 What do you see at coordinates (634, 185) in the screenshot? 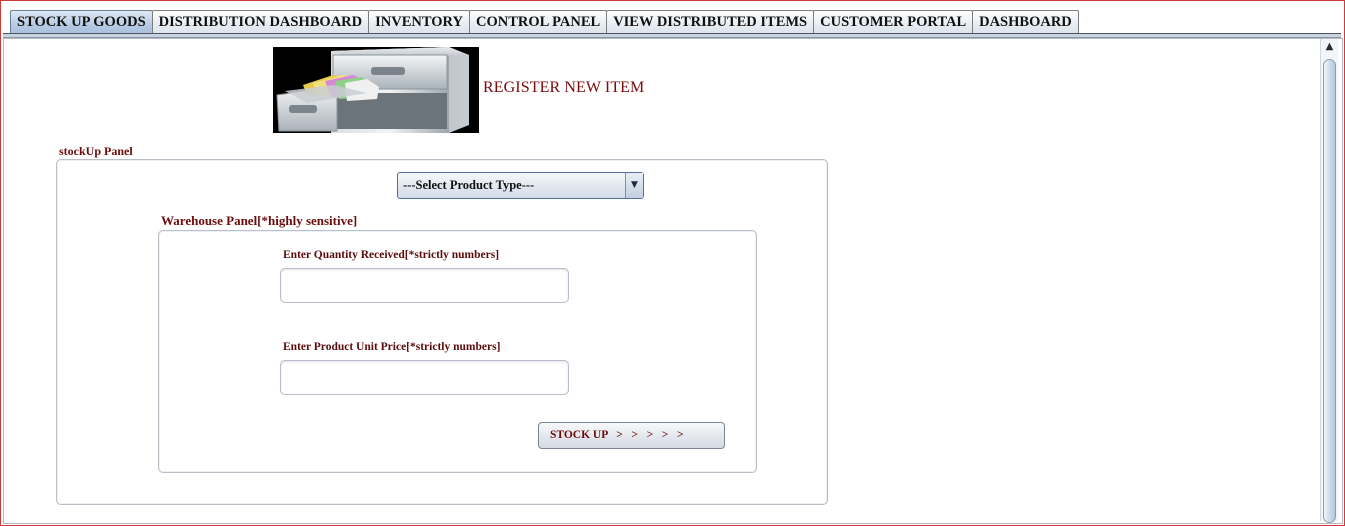
I see `dropdown-arrow-icon: ▼` at bounding box center [634, 185].